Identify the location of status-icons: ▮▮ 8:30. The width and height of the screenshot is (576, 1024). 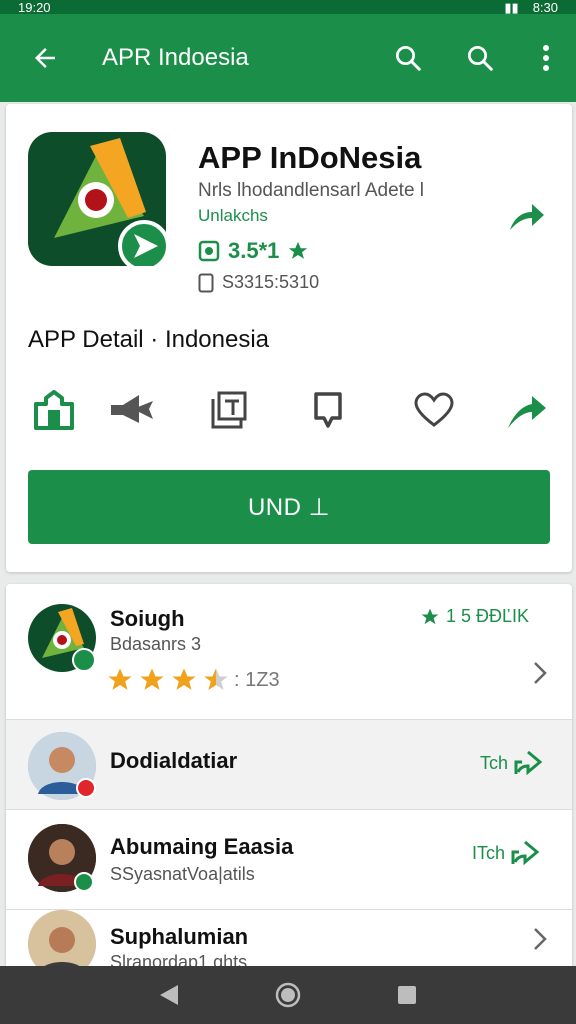
(531, 7).